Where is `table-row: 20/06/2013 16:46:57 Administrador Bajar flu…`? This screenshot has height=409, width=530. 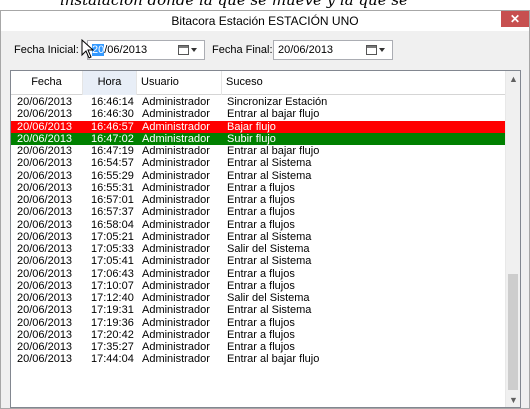 table-row: 20/06/2013 16:46:57 Administrador Bajar flu… is located at coordinates (258, 126).